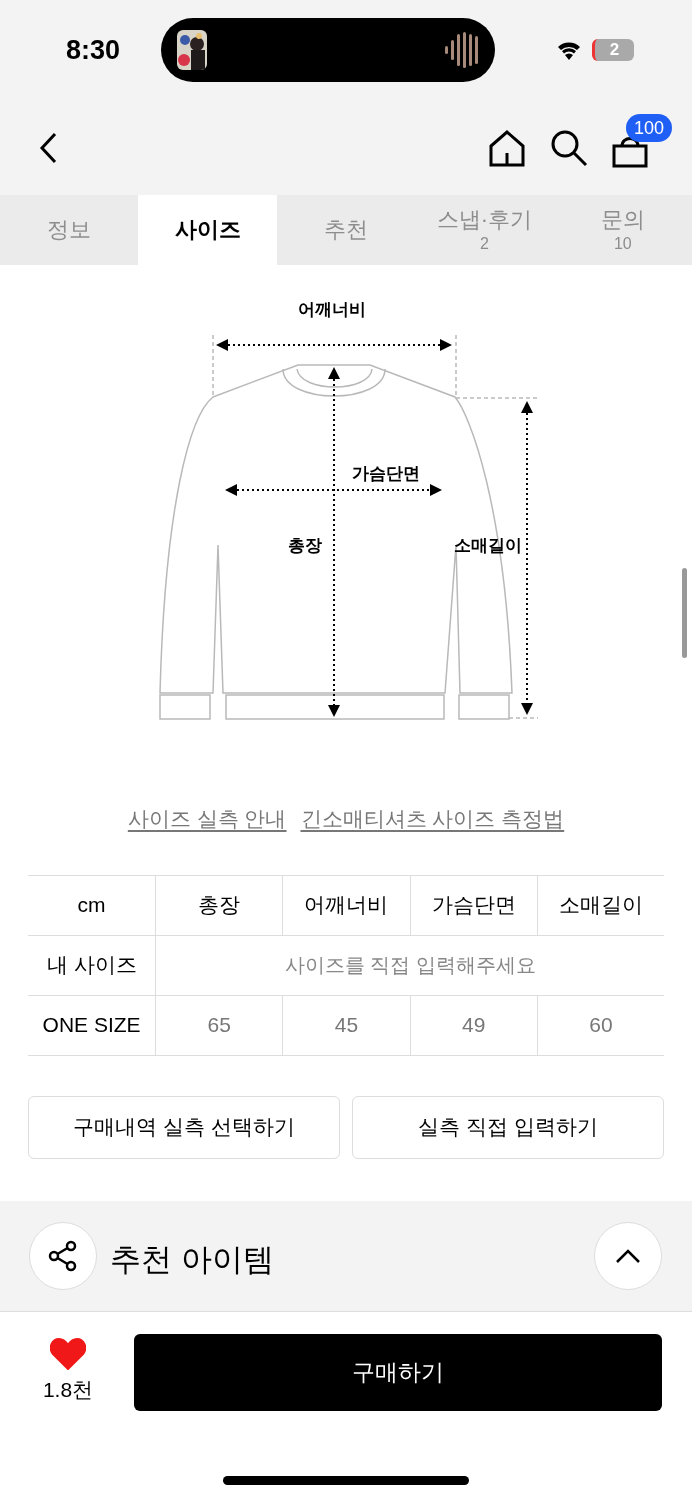 This screenshot has height=1500, width=692. What do you see at coordinates (93, 50) in the screenshot?
I see `status-time: 8:30` at bounding box center [93, 50].